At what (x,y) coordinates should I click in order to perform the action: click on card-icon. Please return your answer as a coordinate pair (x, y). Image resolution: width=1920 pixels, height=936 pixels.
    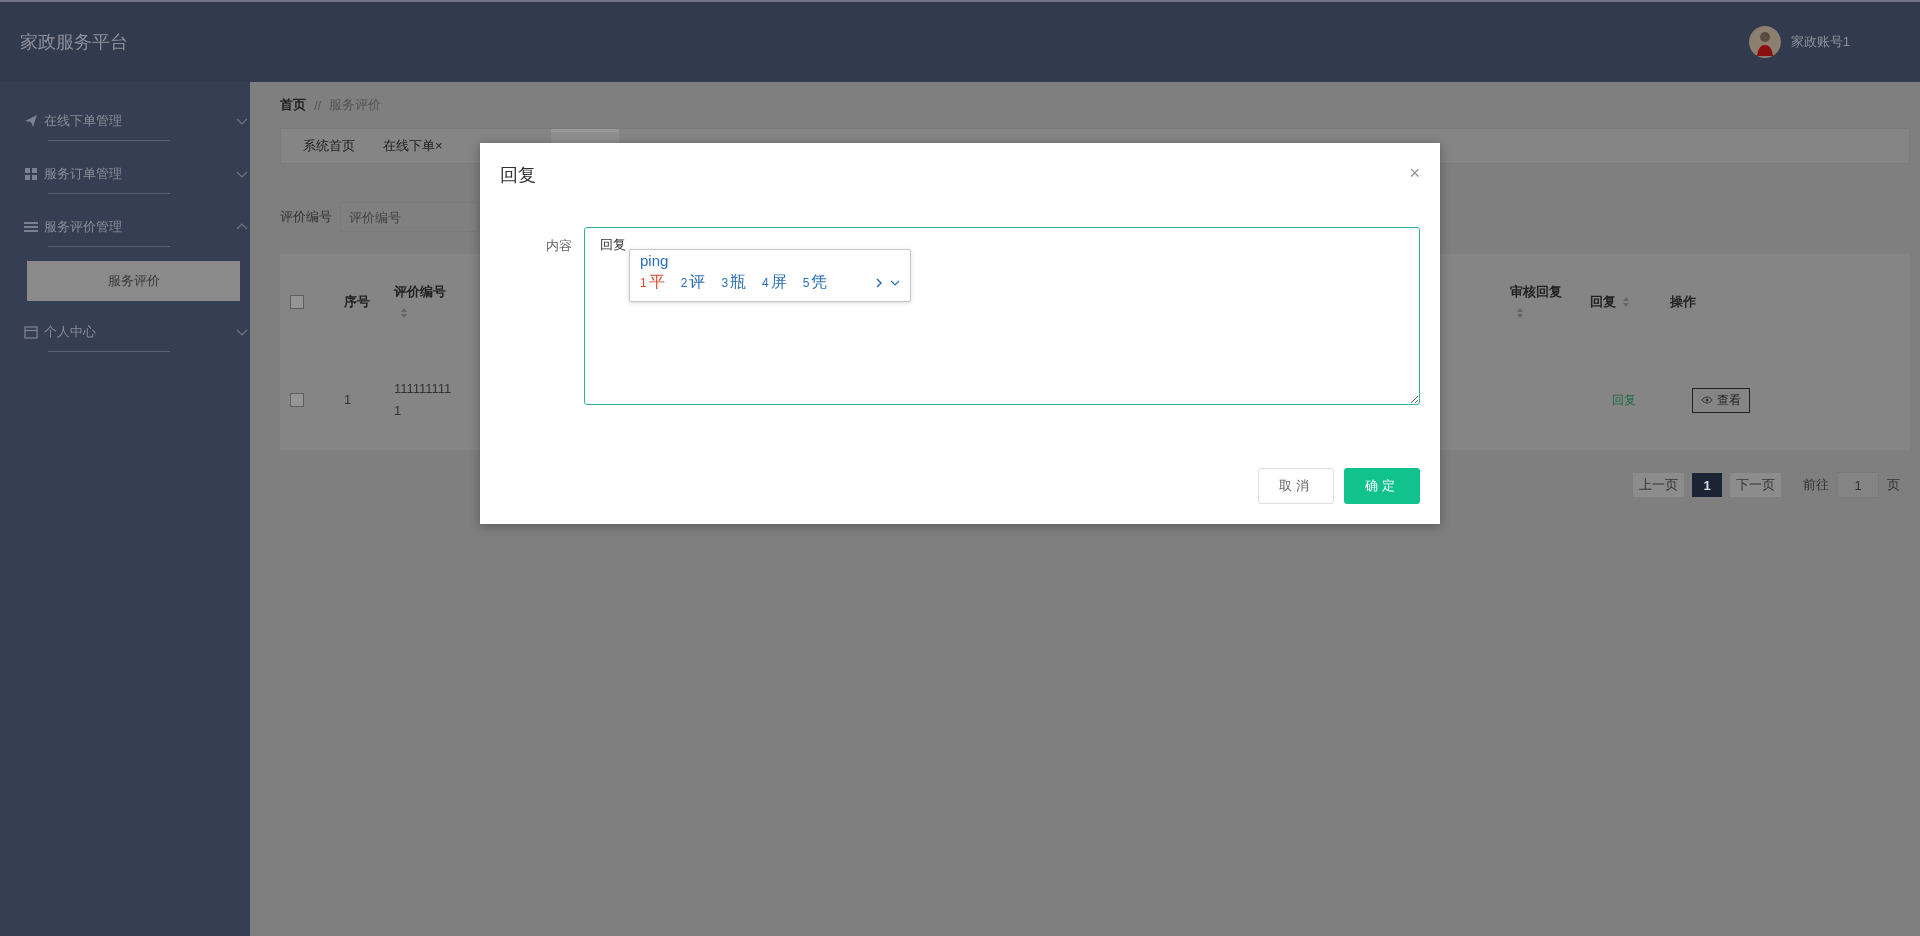
    Looking at the image, I should click on (31, 332).